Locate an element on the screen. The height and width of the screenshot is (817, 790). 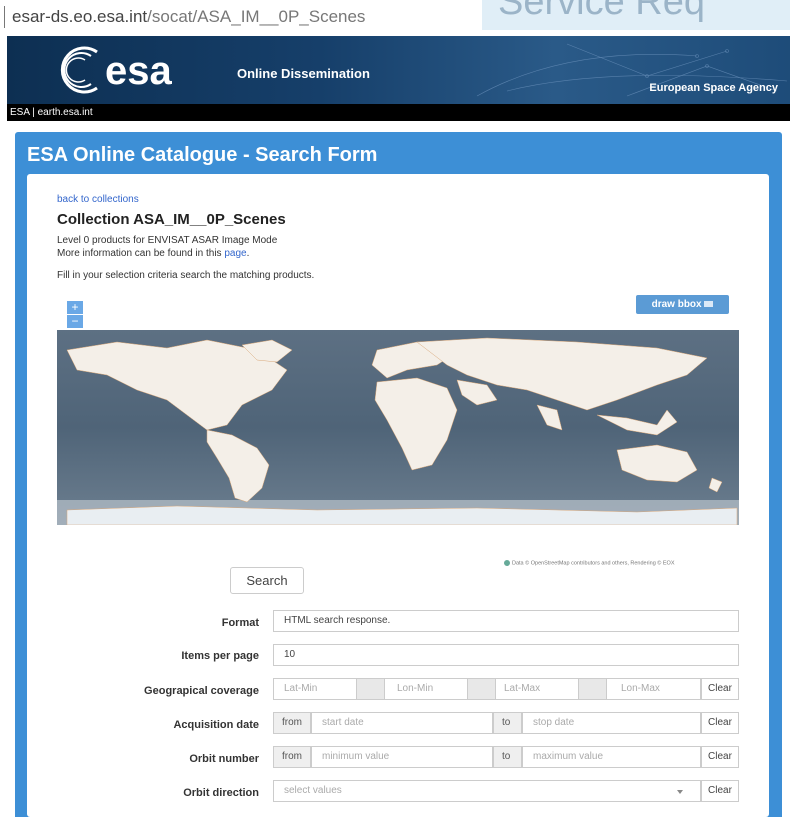
acquisition-date-label: Acquisition date is located at coordinates (216, 725).